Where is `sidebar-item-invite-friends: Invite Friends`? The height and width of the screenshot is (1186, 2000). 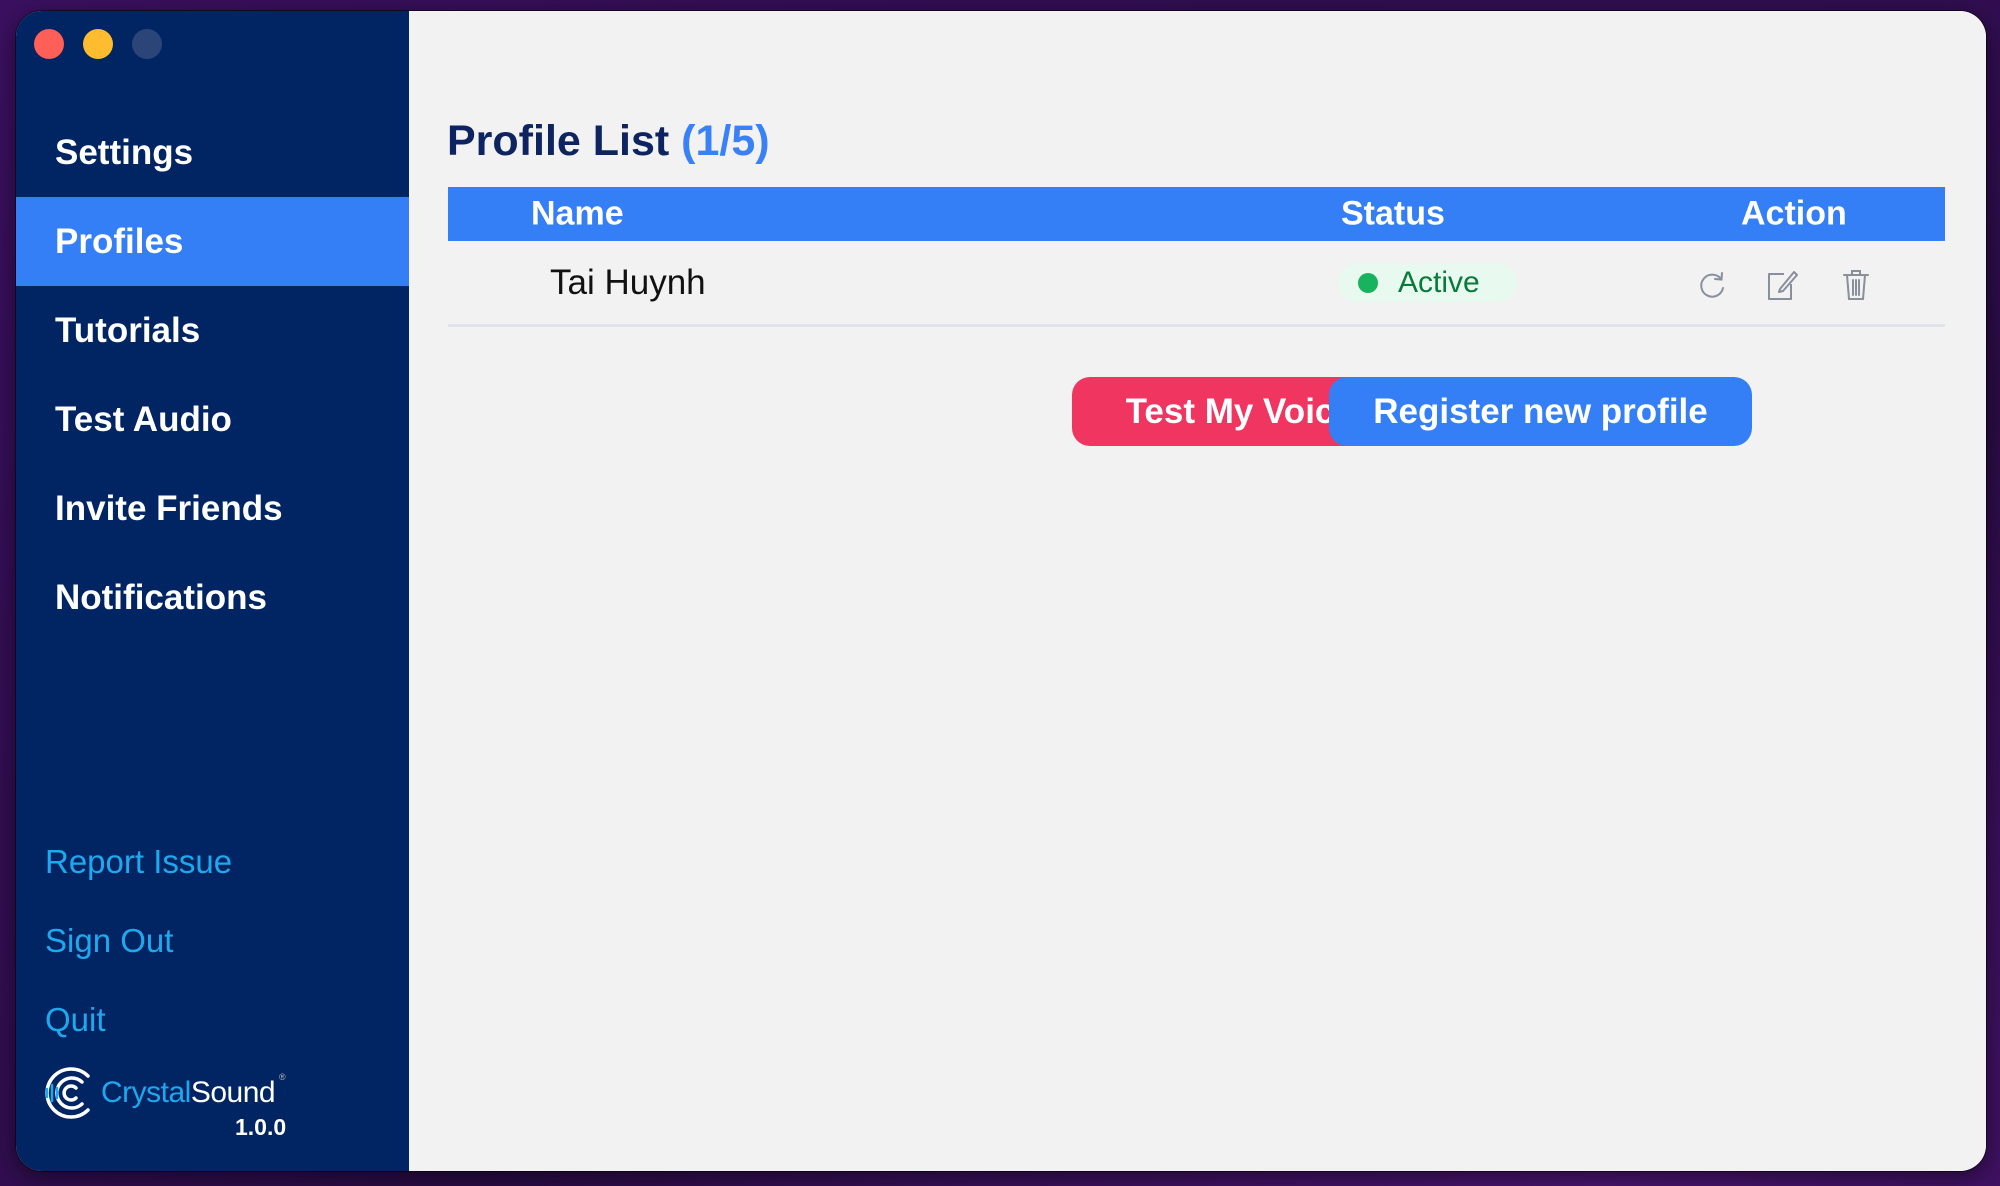 sidebar-item-invite-friends: Invite Friends is located at coordinates (212, 508).